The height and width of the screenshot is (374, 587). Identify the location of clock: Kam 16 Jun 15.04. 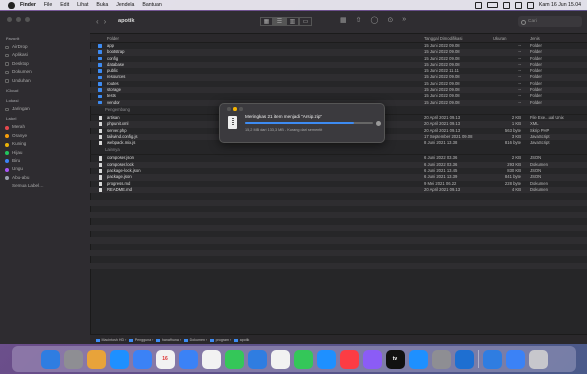
(560, 5).